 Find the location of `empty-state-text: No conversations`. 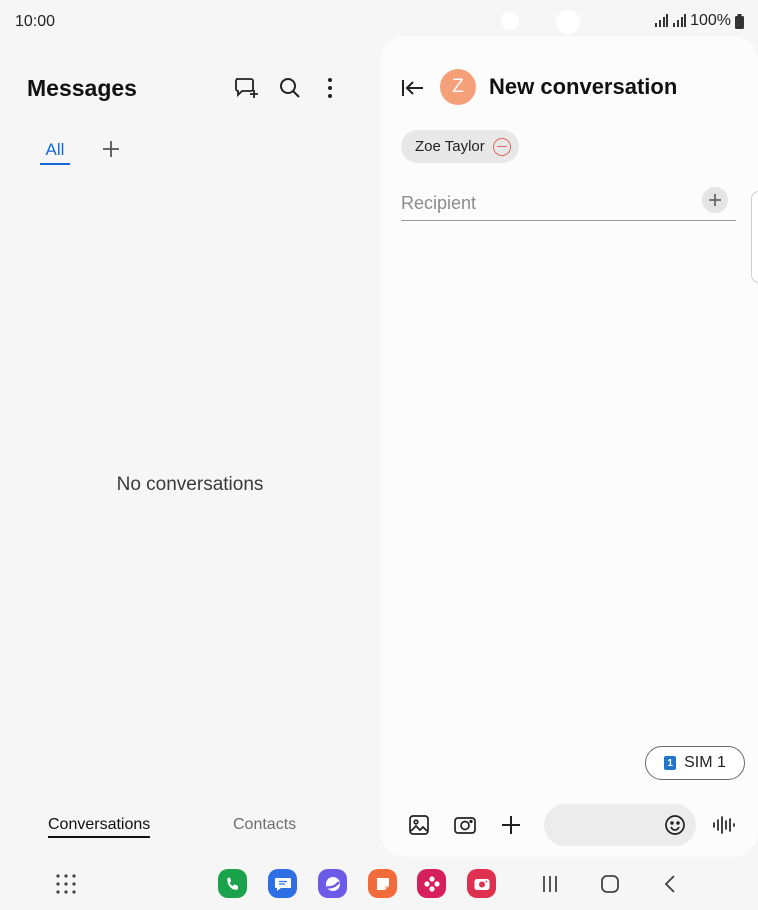

empty-state-text: No conversations is located at coordinates (190, 484).